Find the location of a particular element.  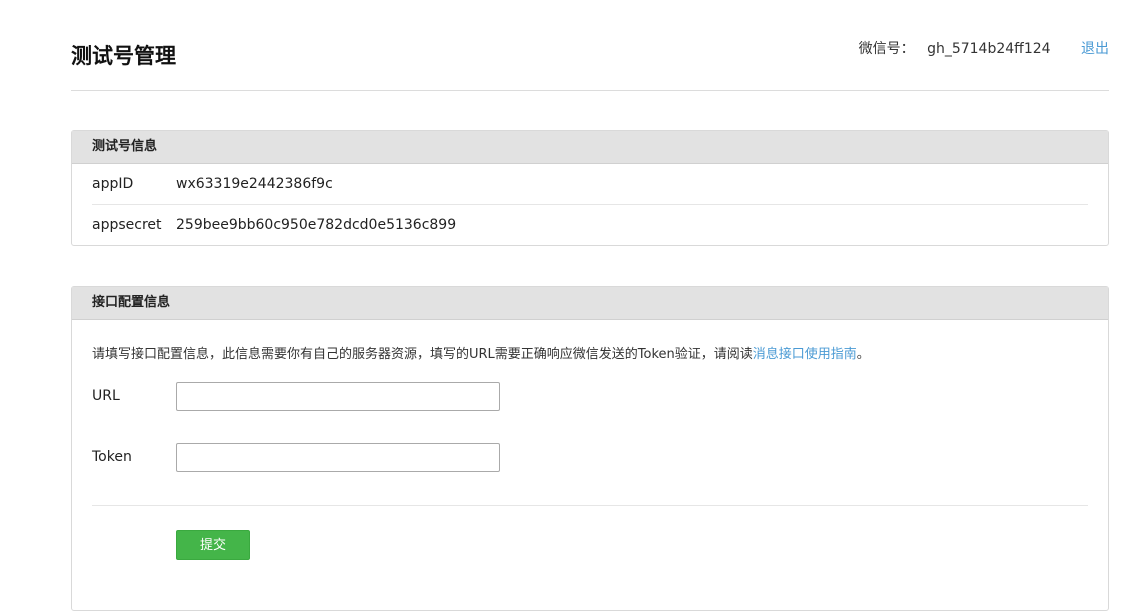

form-divider is located at coordinates (590, 505).